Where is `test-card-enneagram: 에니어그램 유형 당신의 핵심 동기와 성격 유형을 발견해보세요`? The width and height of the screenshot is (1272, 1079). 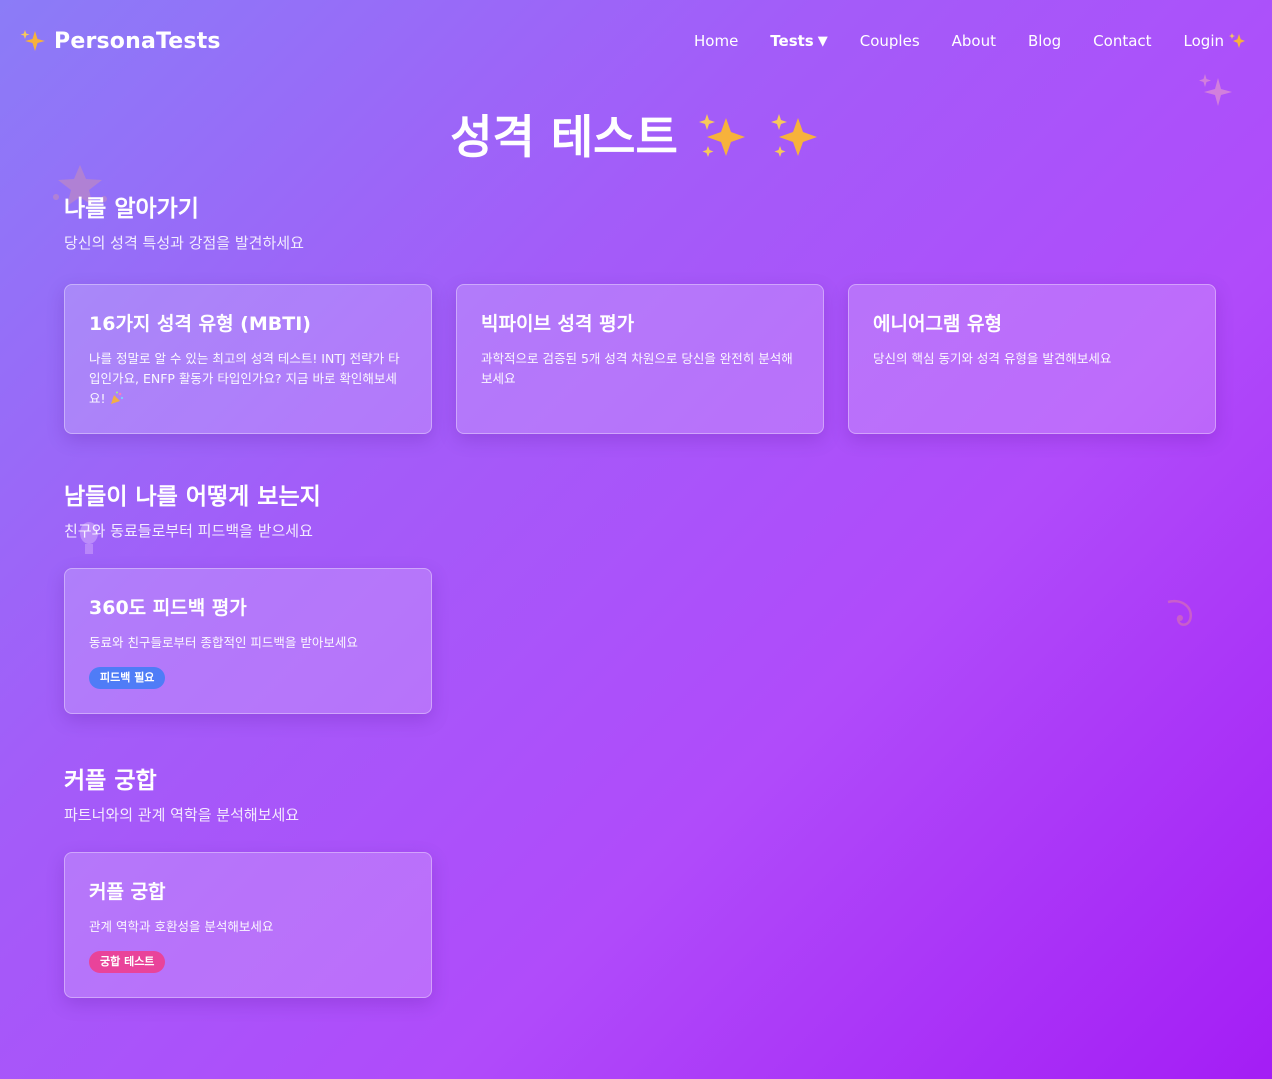 test-card-enneagram: 에니어그램 유형 당신의 핵심 동기와 성격 유형을 발견해보세요 is located at coordinates (1032, 359).